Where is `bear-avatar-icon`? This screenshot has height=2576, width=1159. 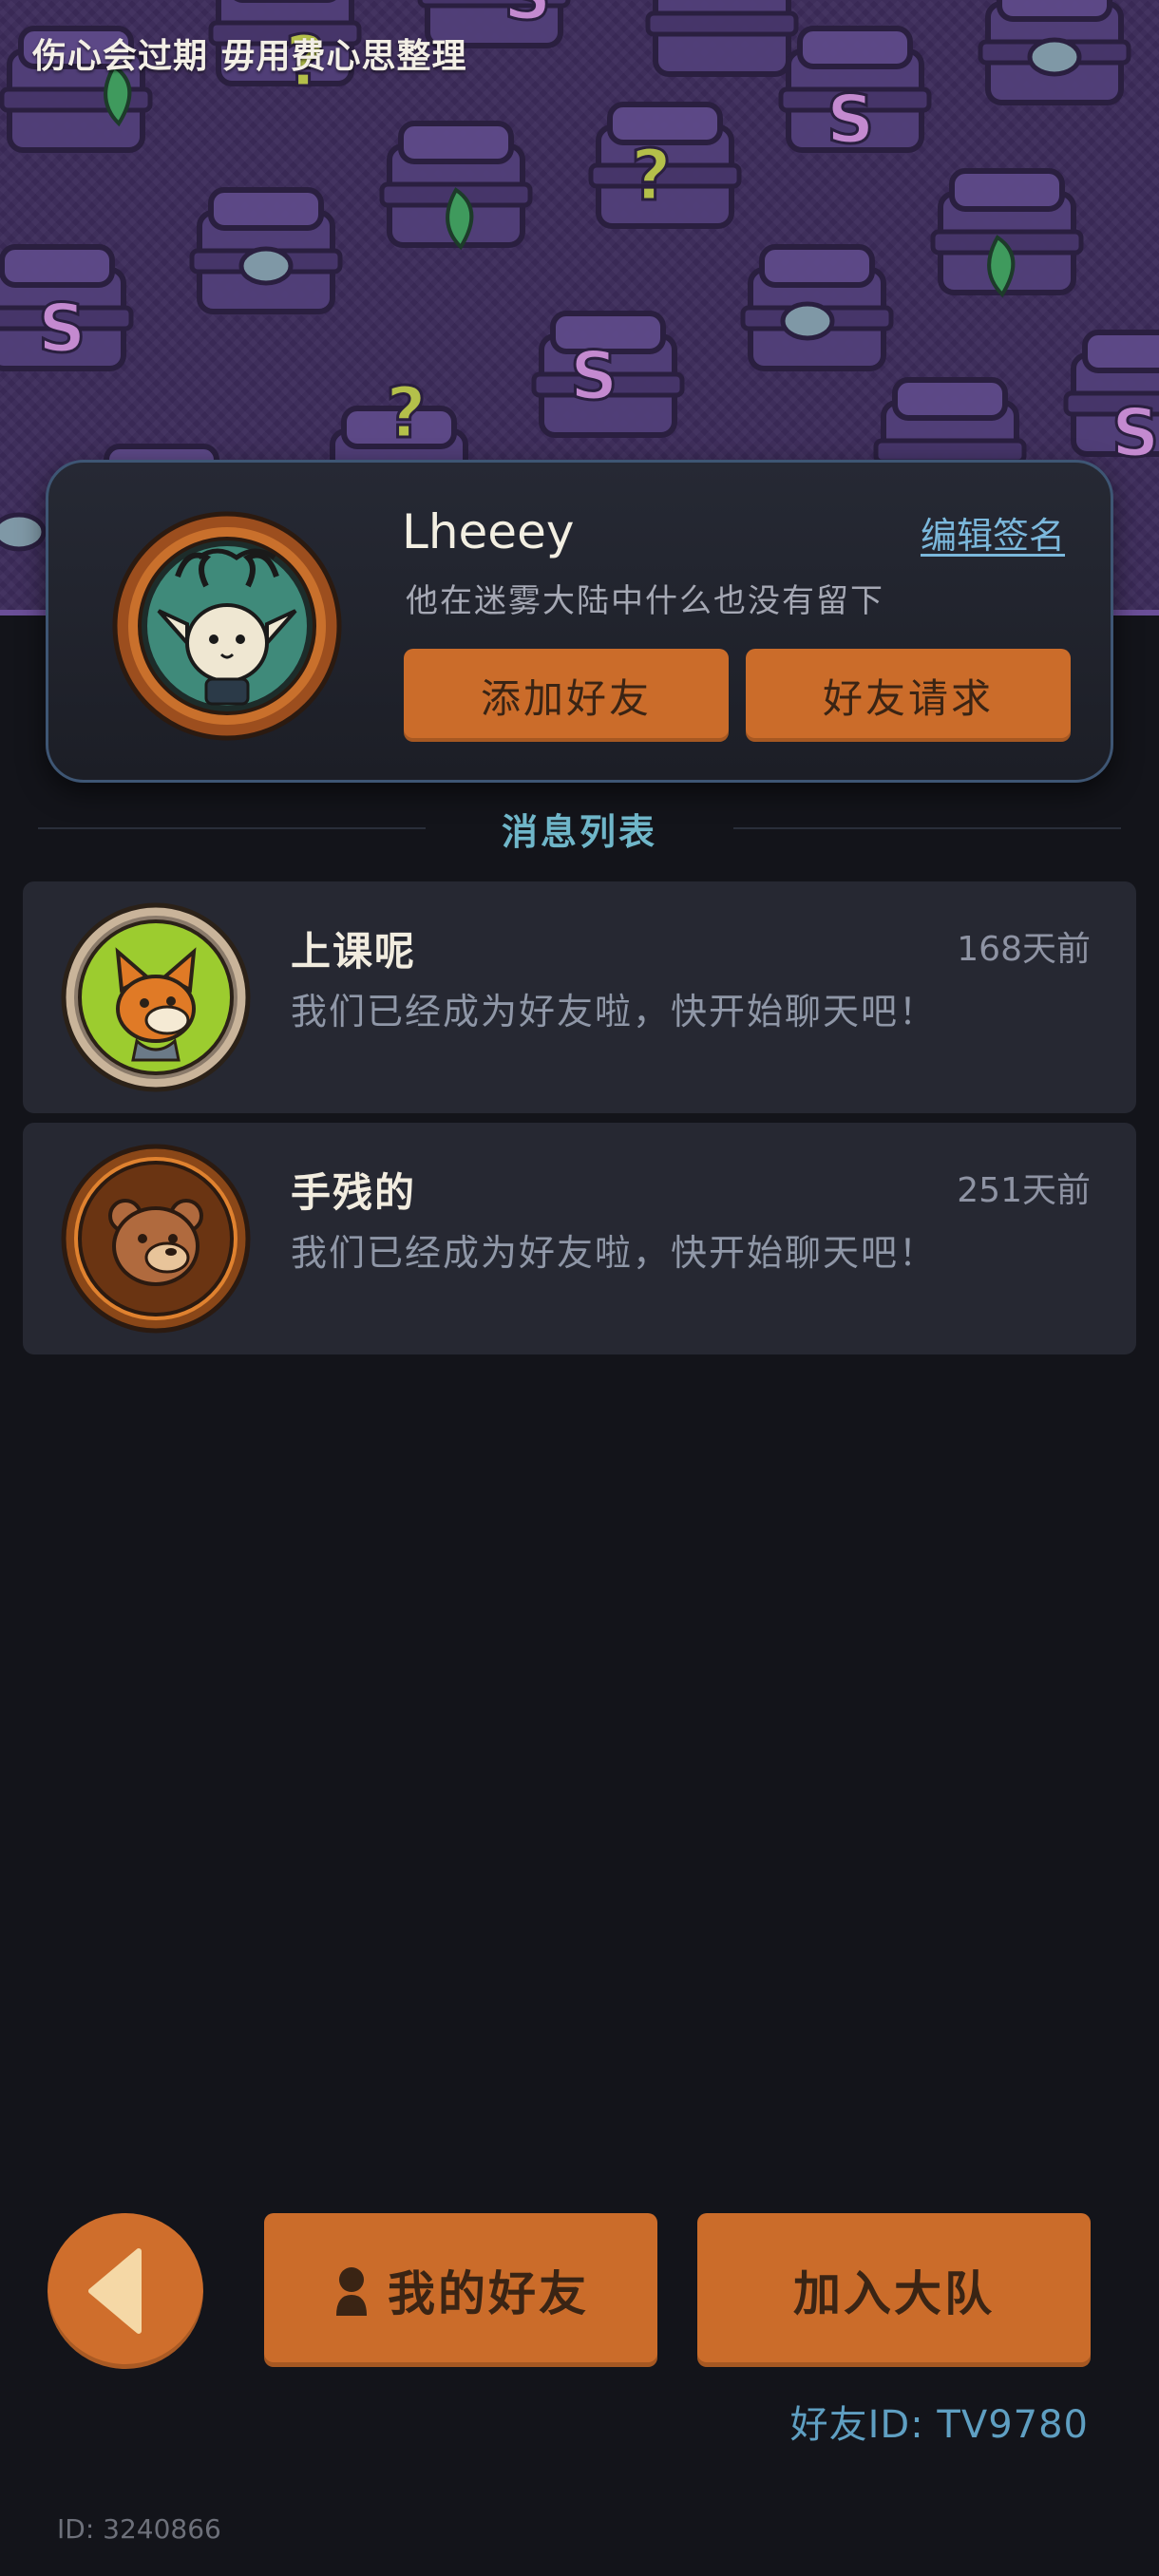 bear-avatar-icon is located at coordinates (156, 1239).